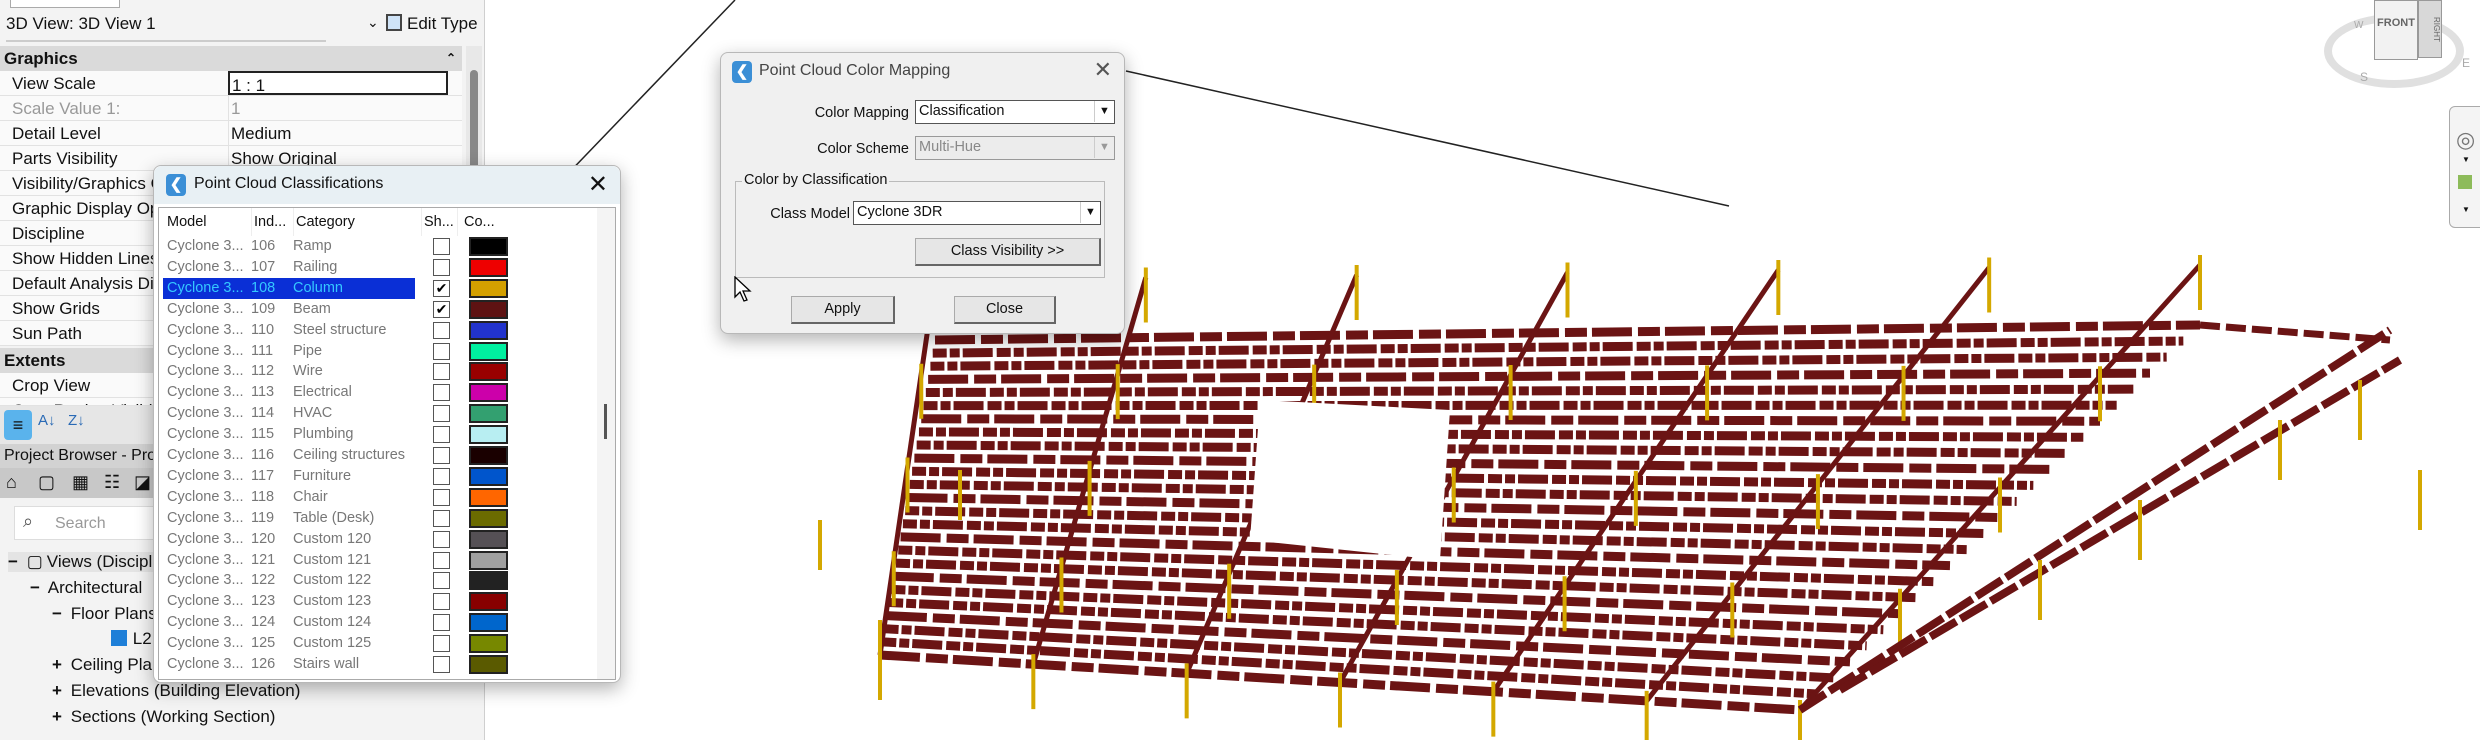 The width and height of the screenshot is (2480, 740). What do you see at coordinates (432, 24) in the screenshot?
I see `edit-type-button: Edit Type` at bounding box center [432, 24].